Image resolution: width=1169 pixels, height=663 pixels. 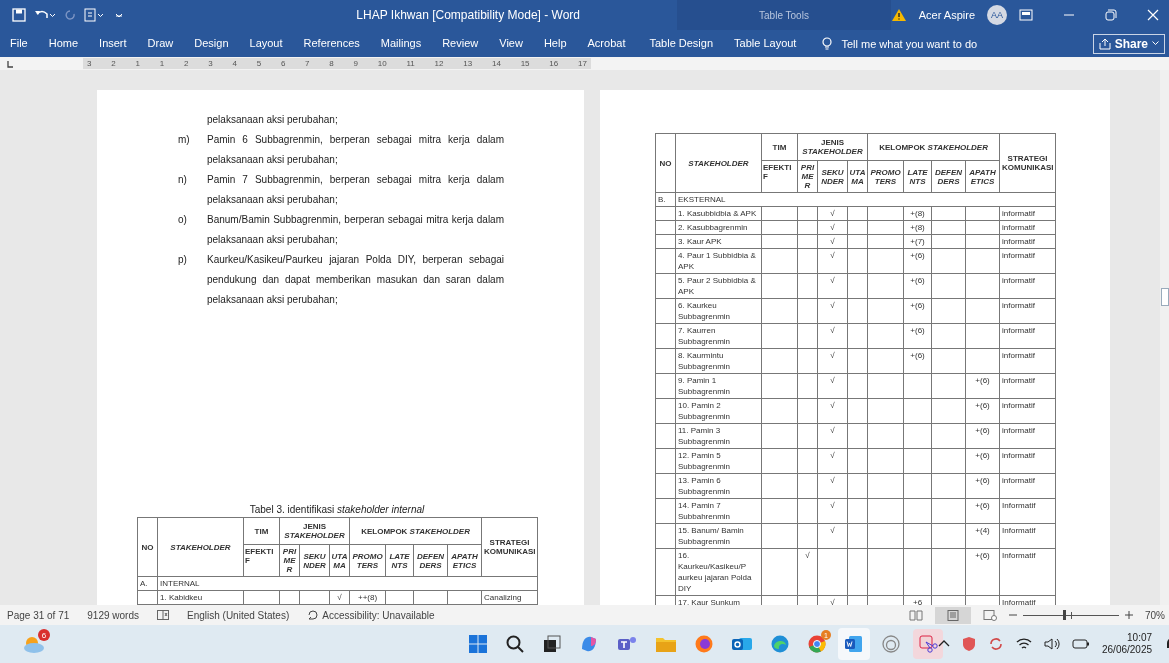 What do you see at coordinates (780, 644) in the screenshot?
I see `edge-icon` at bounding box center [780, 644].